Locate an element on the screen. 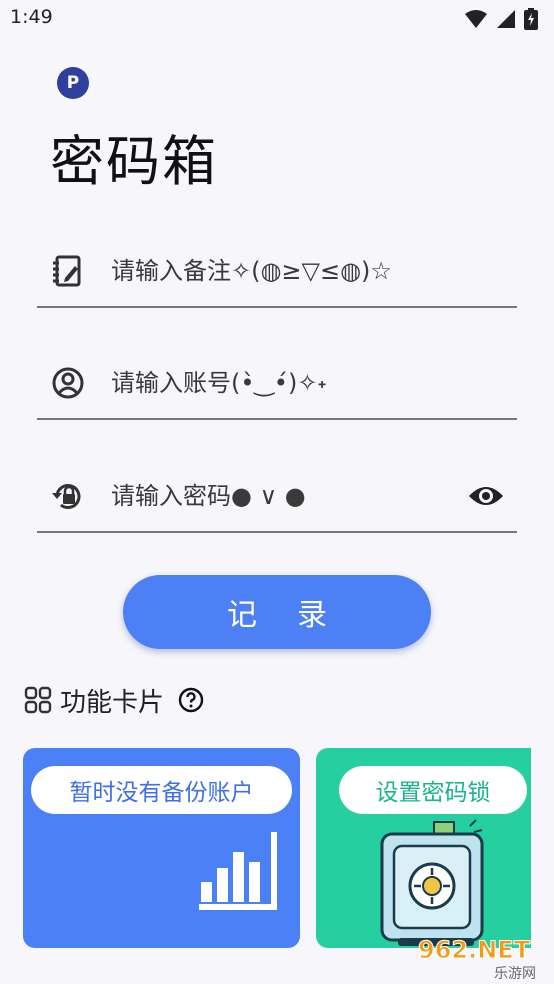 This screenshot has height=984, width=554. lock-reset-icon is located at coordinates (66, 496).